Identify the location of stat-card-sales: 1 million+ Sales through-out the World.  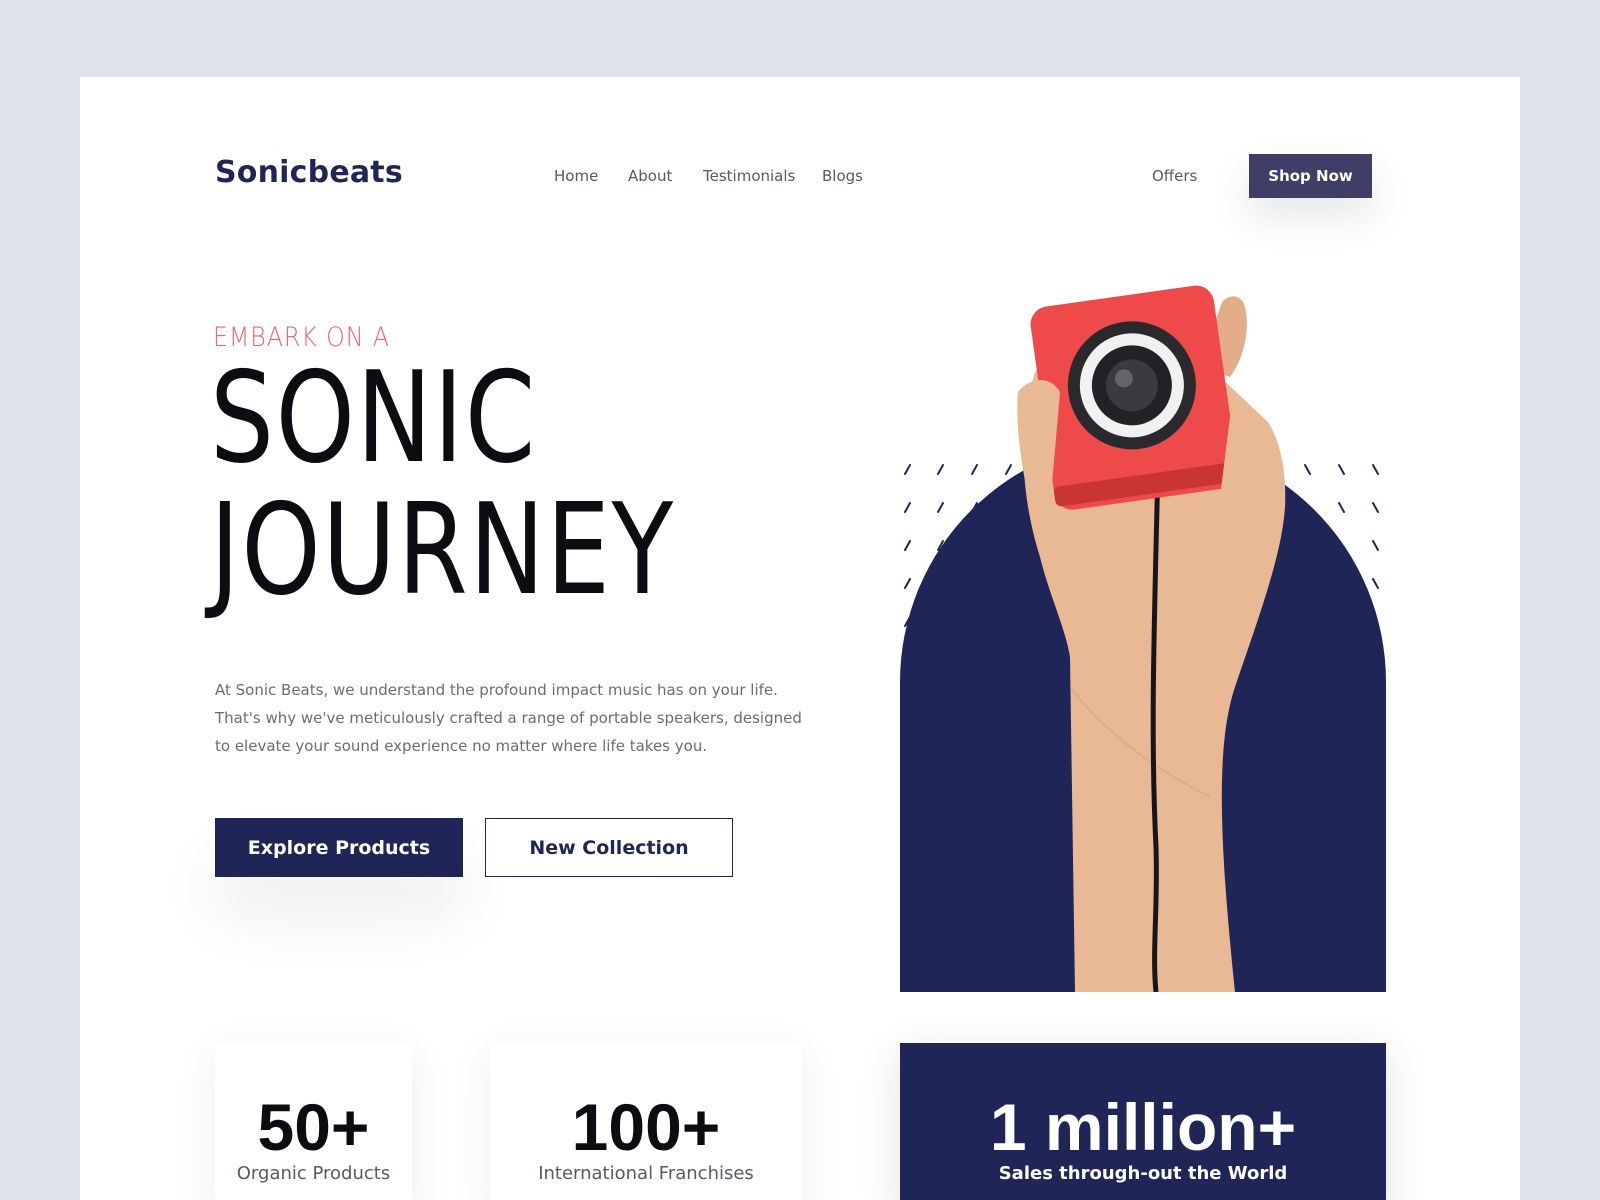
(1143, 1121).